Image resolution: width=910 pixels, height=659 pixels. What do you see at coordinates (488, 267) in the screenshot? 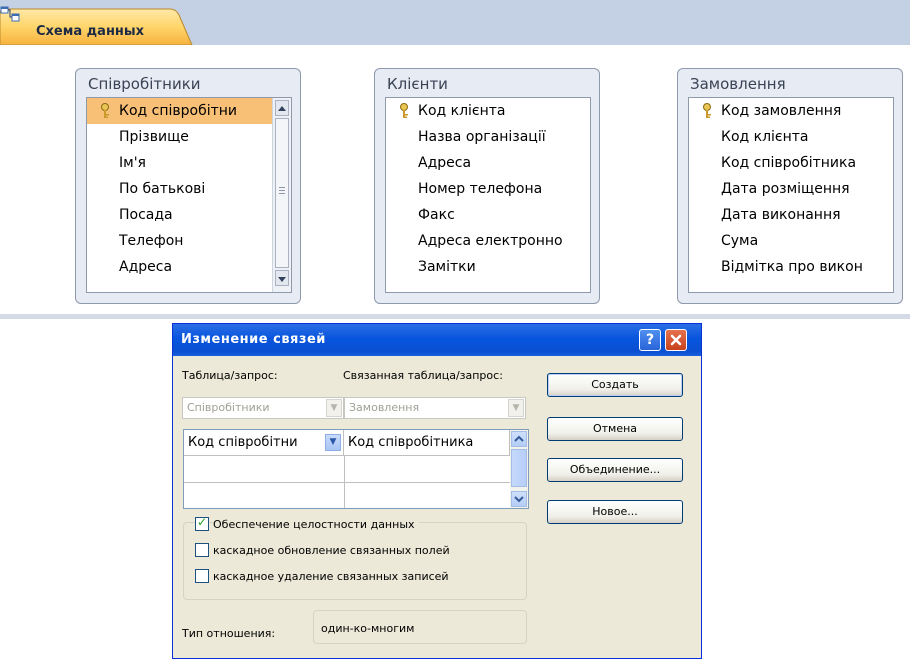
I see `field-item: Замітки` at bounding box center [488, 267].